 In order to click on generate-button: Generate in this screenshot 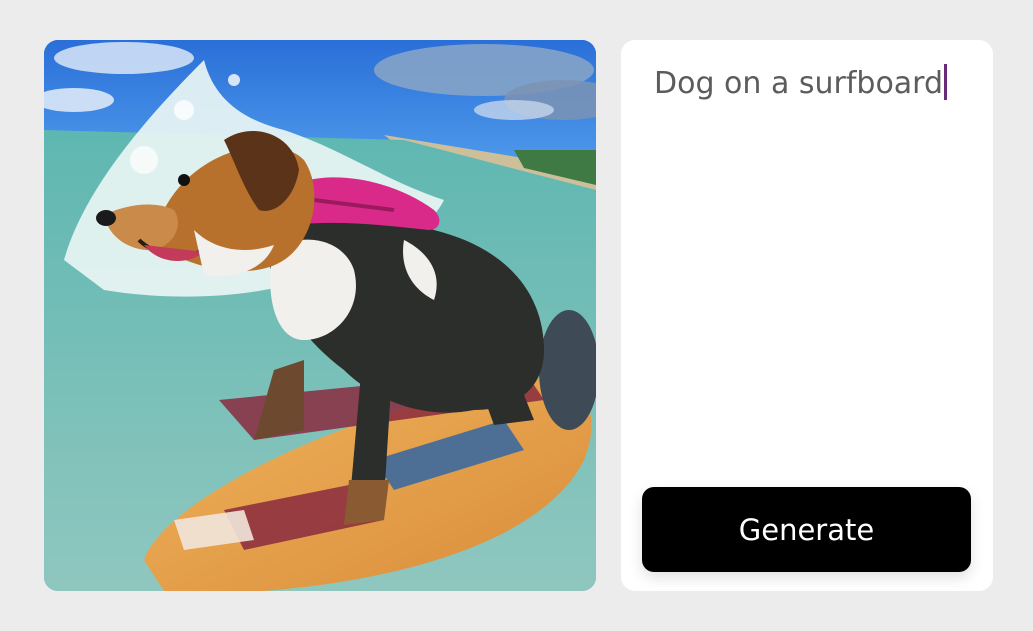, I will do `click(806, 529)`.